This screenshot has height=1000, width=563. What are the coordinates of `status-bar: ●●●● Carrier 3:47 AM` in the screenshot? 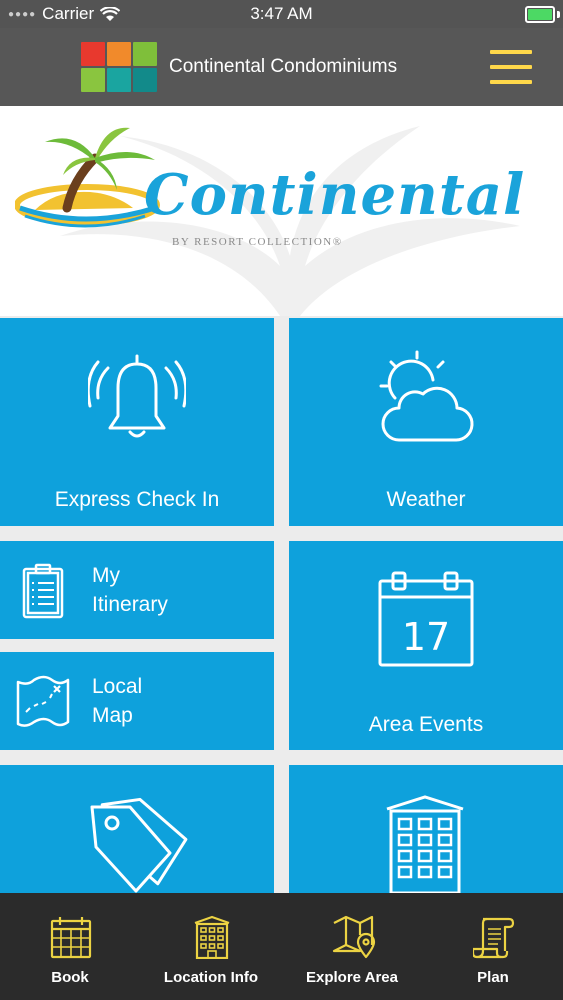 It's located at (281, 14).